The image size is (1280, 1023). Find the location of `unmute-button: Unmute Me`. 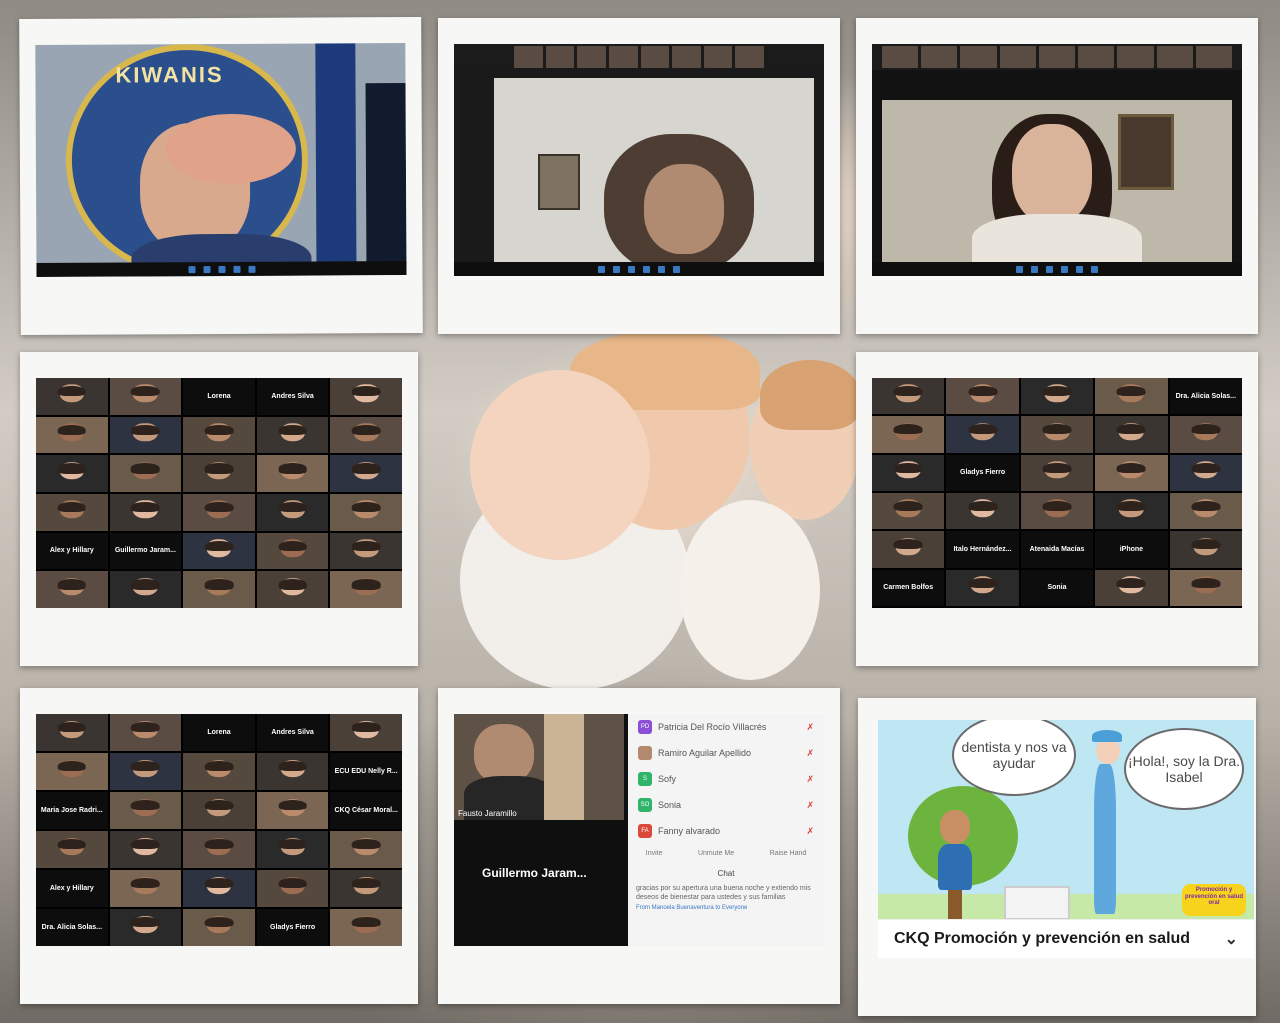

unmute-button: Unmute Me is located at coordinates (716, 853).